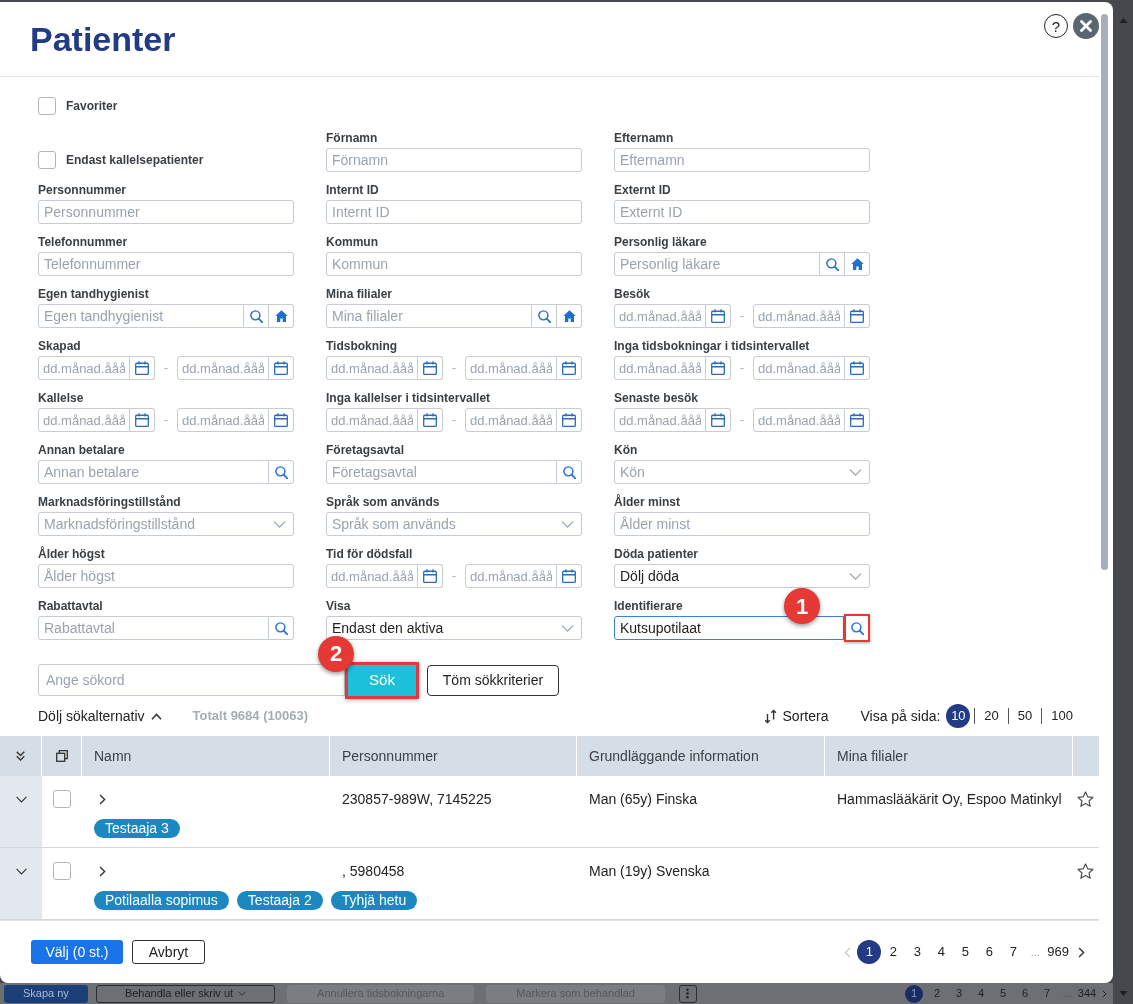 The image size is (1133, 1004). What do you see at coordinates (279, 900) in the screenshot?
I see `tag: Testaaja 2` at bounding box center [279, 900].